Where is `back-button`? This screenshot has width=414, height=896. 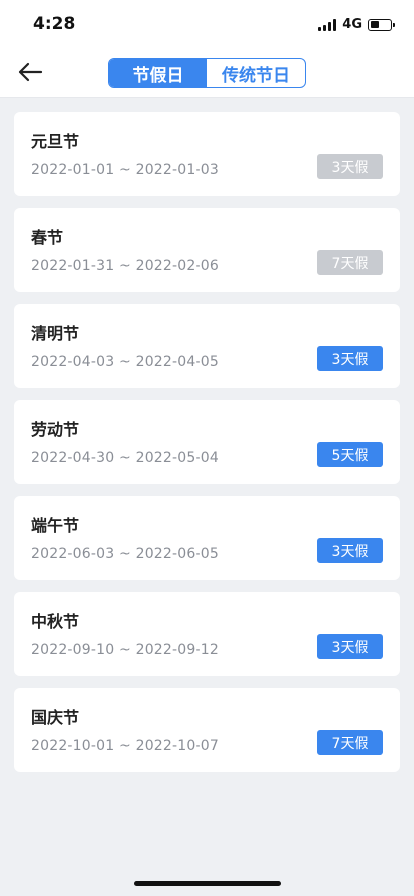
back-button is located at coordinates (30, 72).